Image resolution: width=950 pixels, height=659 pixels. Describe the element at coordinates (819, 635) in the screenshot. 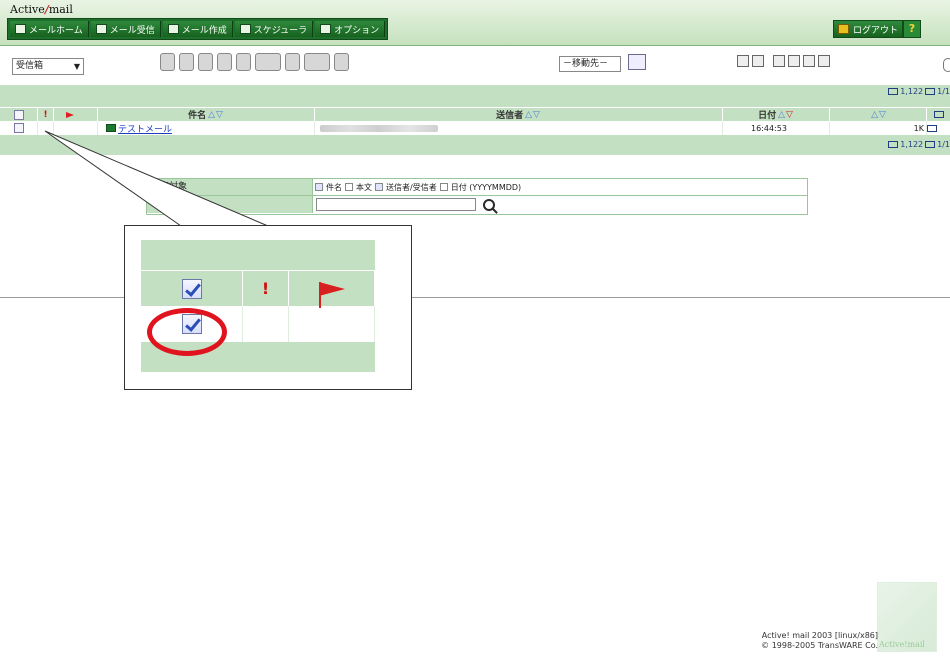

I see `copyright-line-1: Active! mail 2003 [linux/x86]` at that location.